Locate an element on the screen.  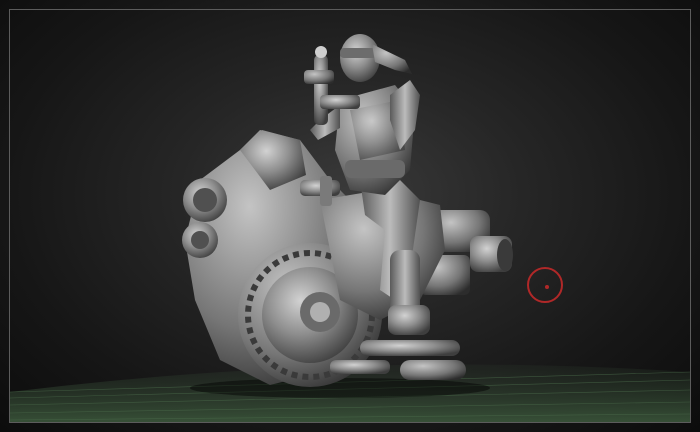
rider-head is located at coordinates (376, 58).